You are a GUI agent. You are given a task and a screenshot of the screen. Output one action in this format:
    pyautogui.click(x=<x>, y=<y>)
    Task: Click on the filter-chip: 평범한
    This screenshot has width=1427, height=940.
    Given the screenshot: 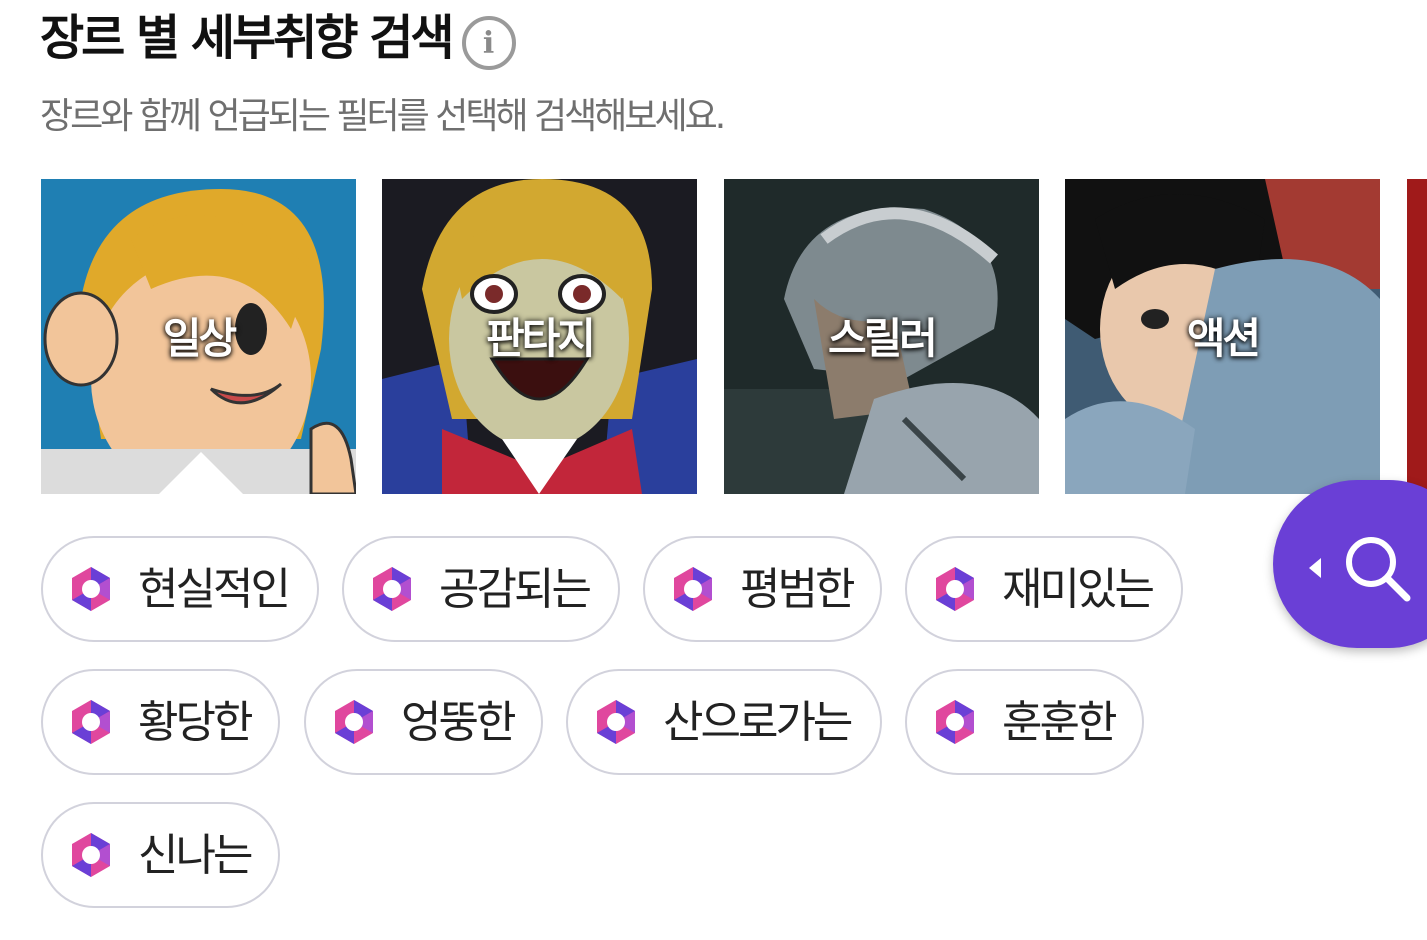 What is the action you would take?
    pyautogui.click(x=762, y=589)
    